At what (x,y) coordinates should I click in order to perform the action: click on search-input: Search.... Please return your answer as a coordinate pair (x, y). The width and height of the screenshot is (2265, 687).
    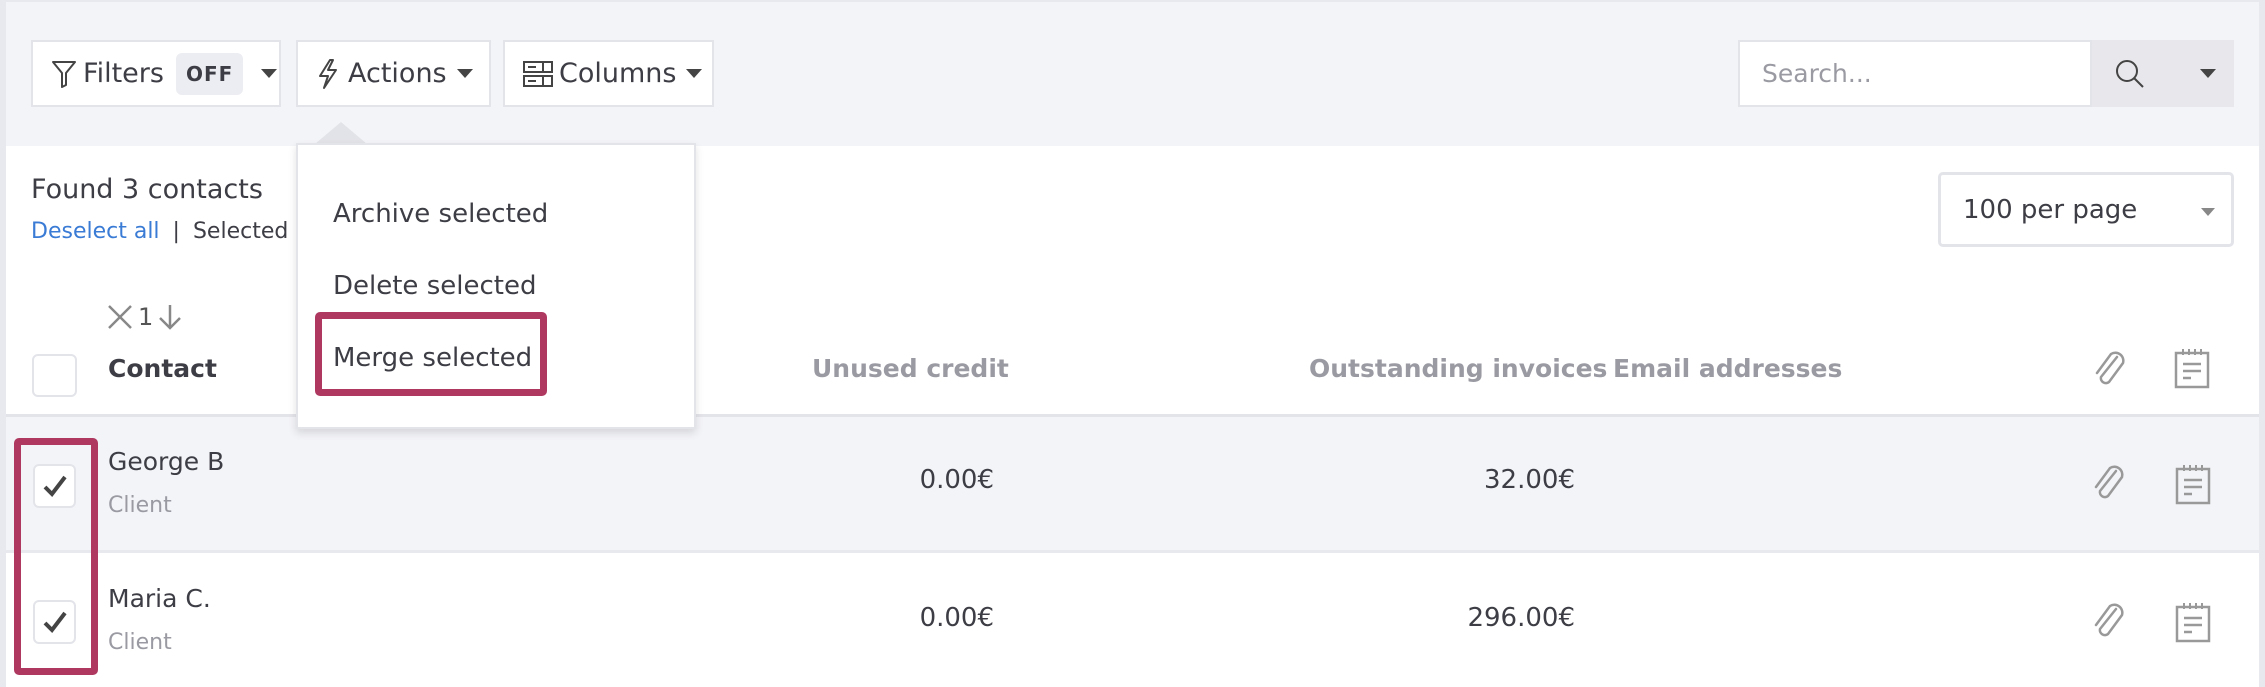
    Looking at the image, I should click on (1915, 73).